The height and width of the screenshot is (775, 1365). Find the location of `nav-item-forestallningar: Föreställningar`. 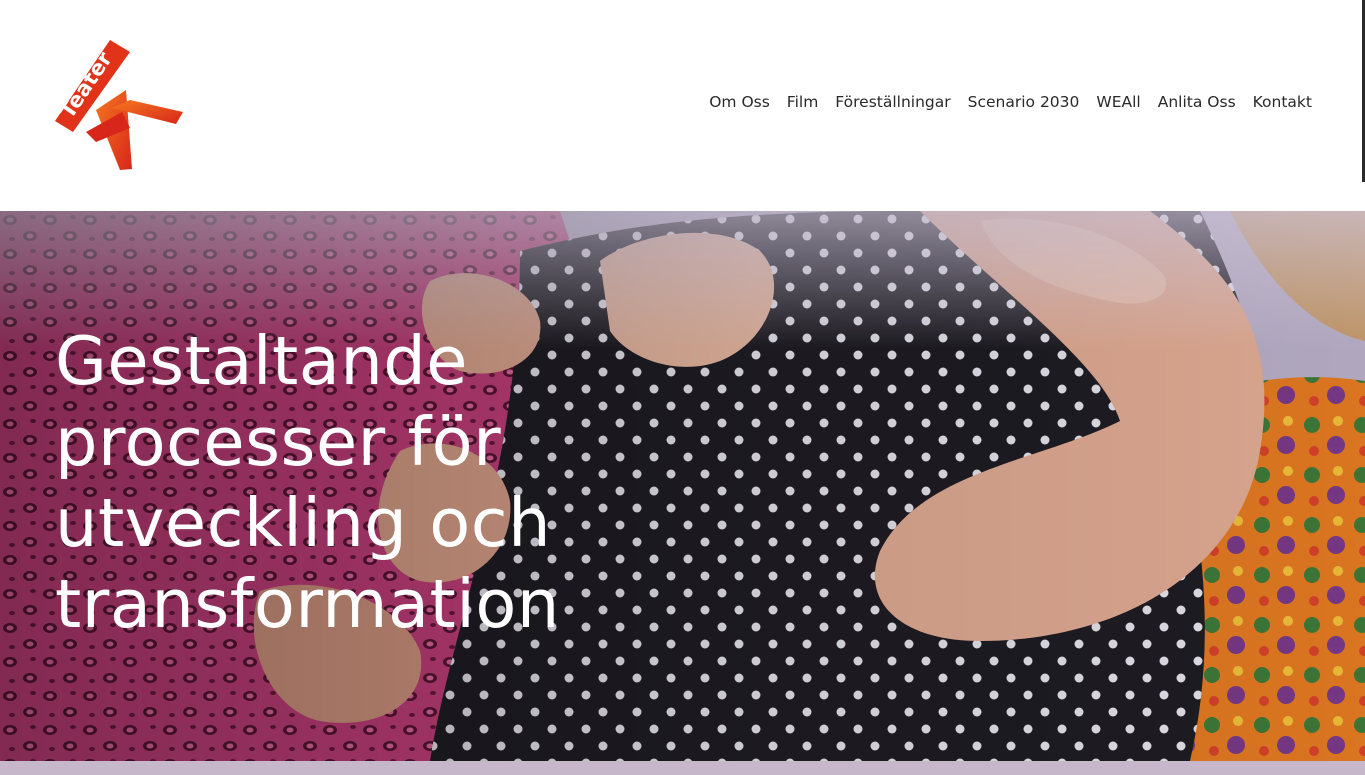

nav-item-forestallningar: Föreställningar is located at coordinates (892, 102).